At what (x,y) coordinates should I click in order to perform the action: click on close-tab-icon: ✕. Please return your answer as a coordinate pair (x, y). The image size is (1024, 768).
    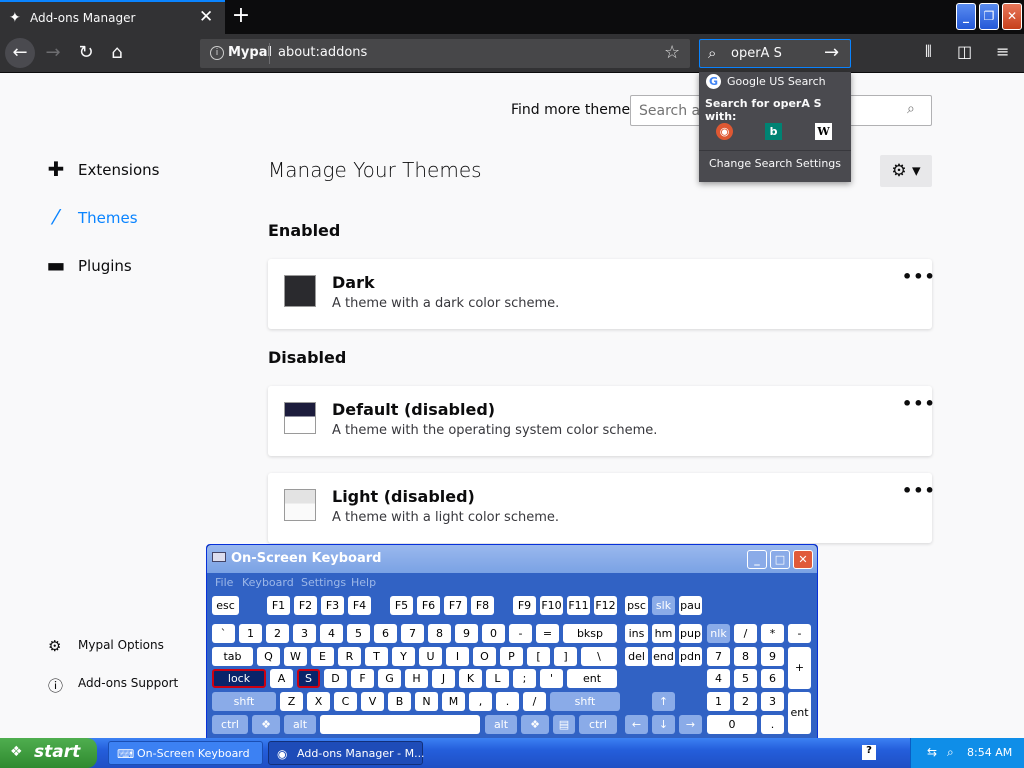
    Looking at the image, I should click on (206, 17).